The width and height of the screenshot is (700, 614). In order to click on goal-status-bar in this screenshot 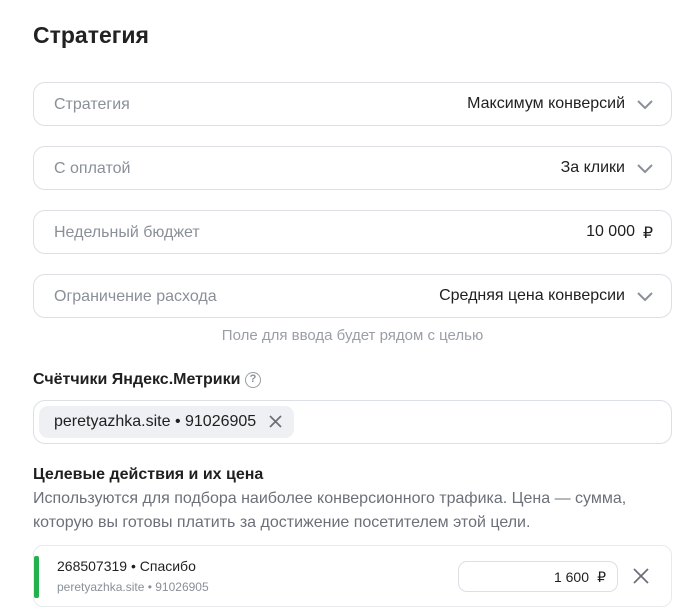, I will do `click(36, 577)`.